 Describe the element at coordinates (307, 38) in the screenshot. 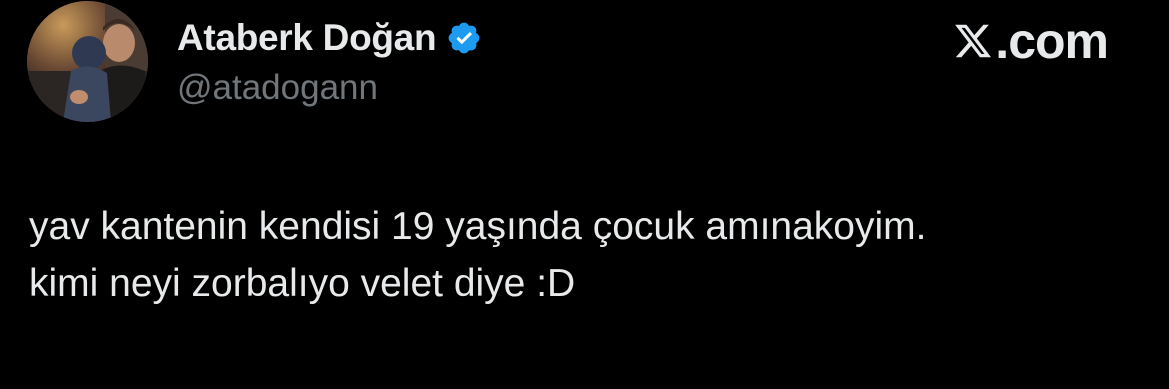

I see `display-name: Ataberk Doğan` at that location.